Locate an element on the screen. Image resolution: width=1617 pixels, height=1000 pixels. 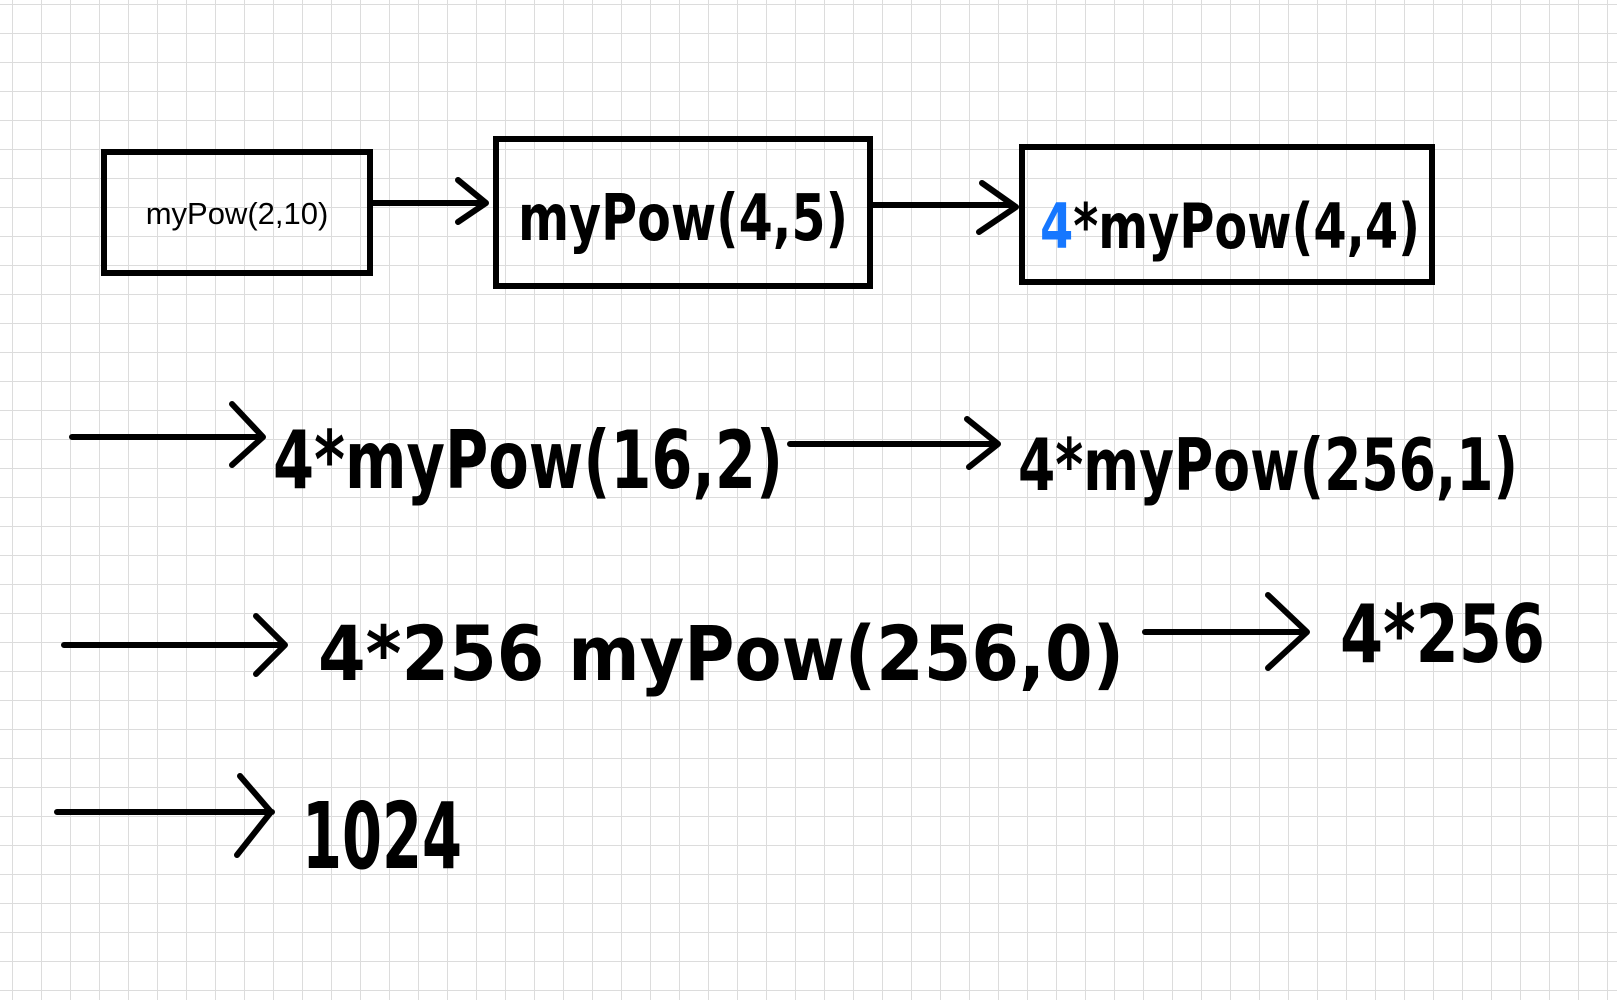
squared-call-label: myPow(4,5) is located at coordinates (683, 219).